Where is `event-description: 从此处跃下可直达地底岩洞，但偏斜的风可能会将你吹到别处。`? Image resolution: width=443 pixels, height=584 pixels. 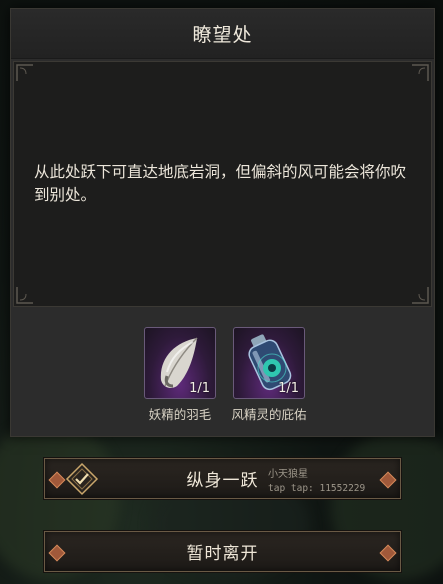
event-description: 从此处跃下可直达地底岩洞，但偏斜的风可能会将你吹到别处。 is located at coordinates (220, 183).